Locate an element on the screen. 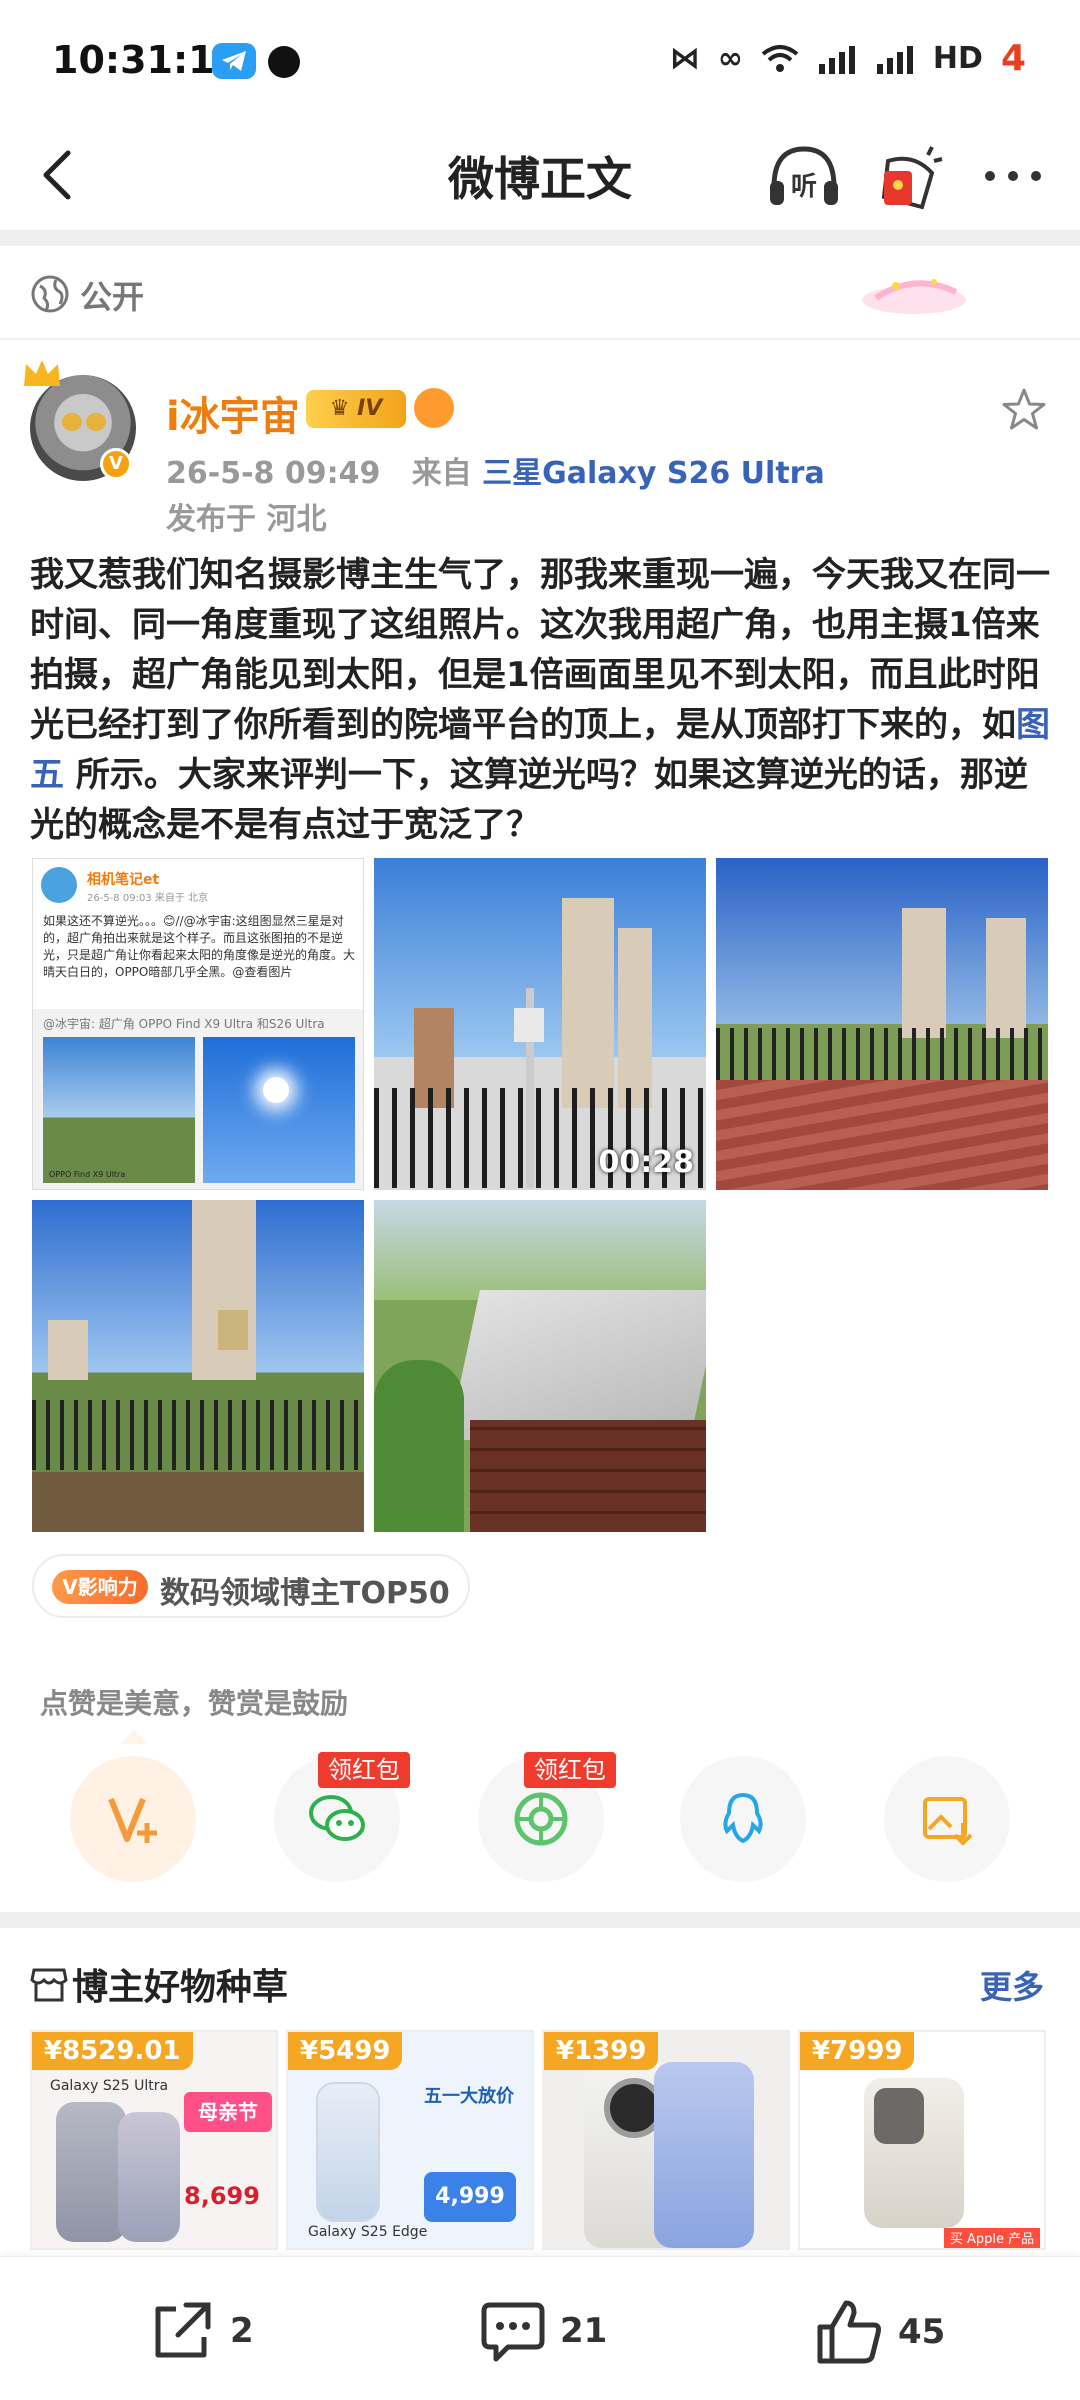  status-icons: ⋈ ∞ HD 4 is located at coordinates (848, 58).